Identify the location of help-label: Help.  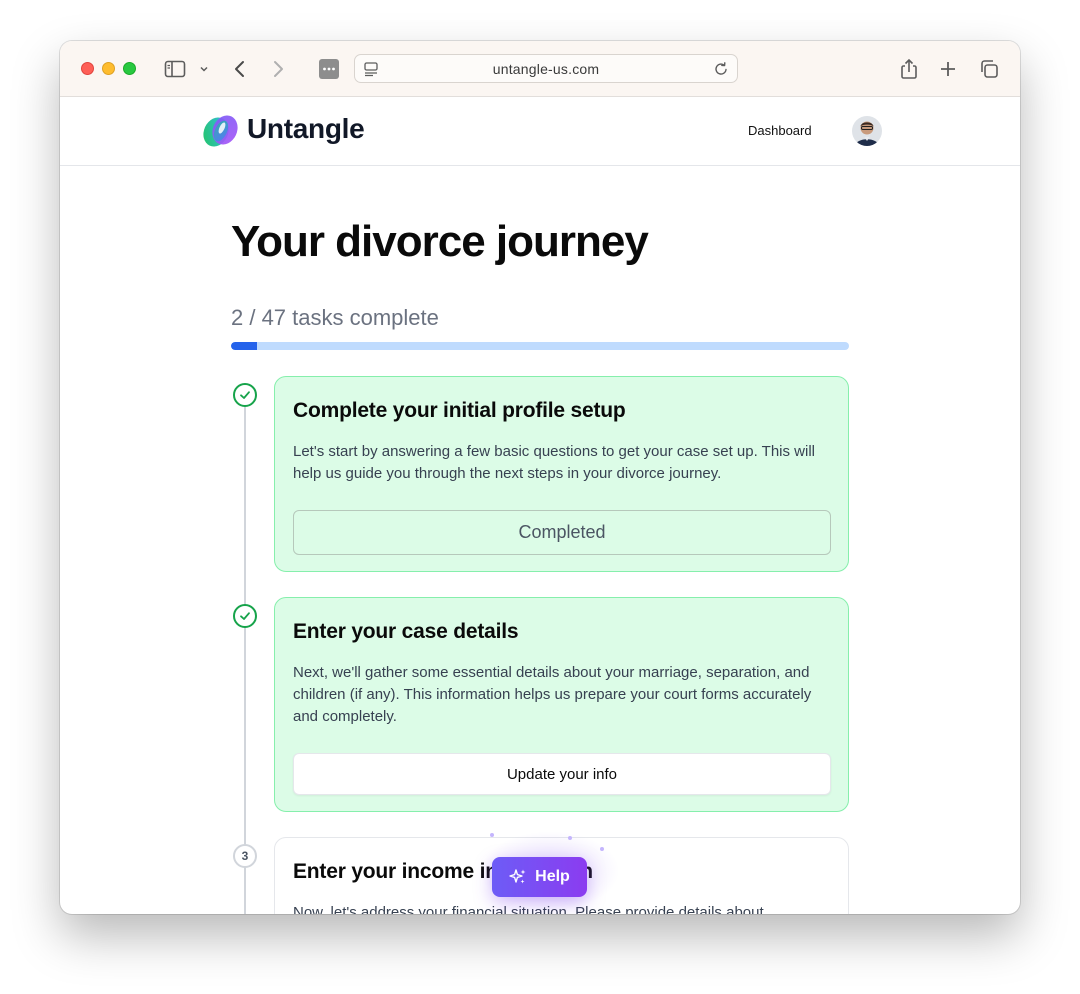
(552, 876).